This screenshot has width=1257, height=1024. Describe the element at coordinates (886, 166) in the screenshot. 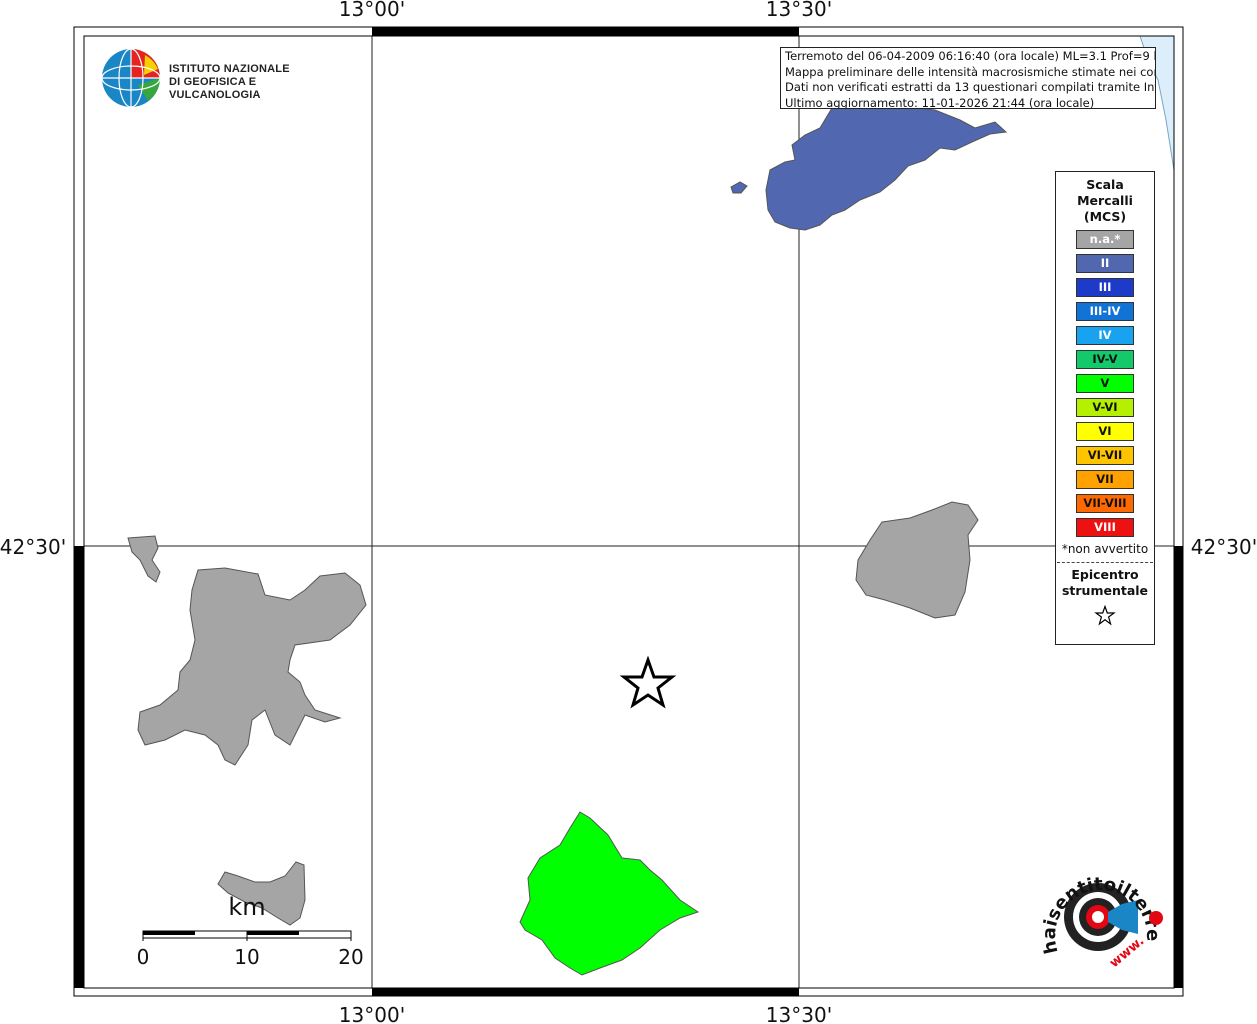

I see `municipality-intensity-ii` at that location.